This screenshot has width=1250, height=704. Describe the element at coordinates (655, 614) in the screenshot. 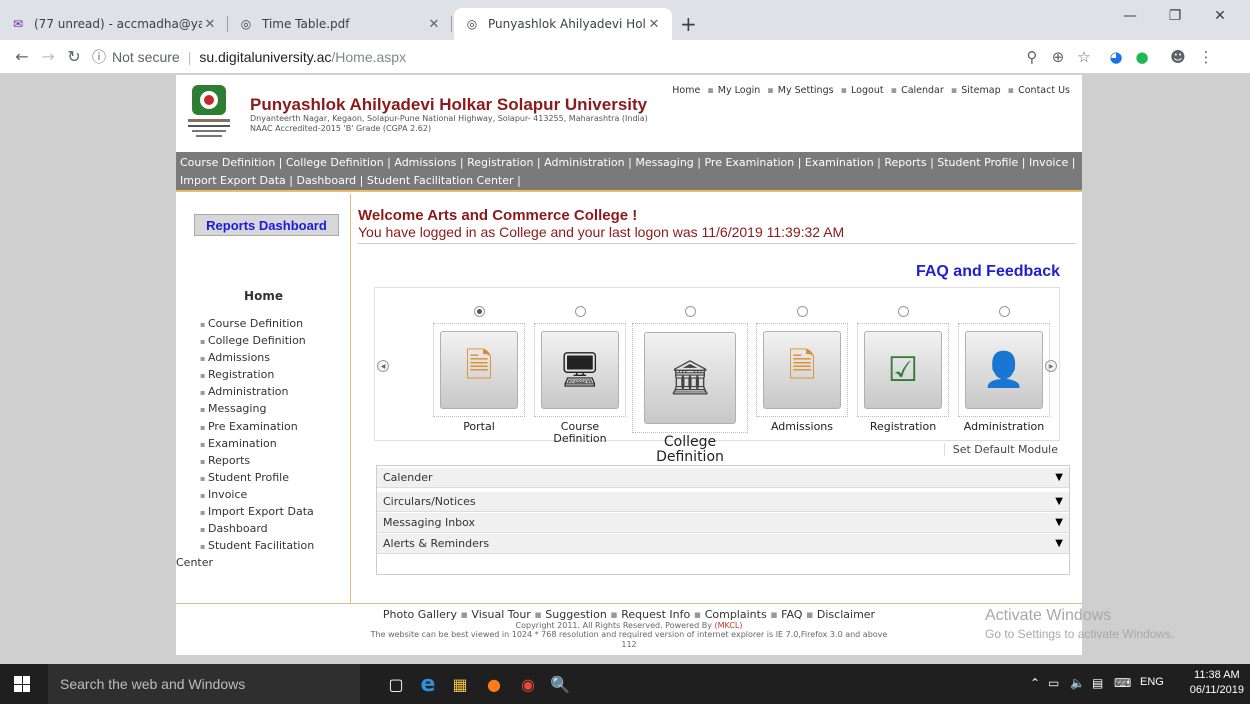

I see `footer-link-request-info: Request Info` at that location.